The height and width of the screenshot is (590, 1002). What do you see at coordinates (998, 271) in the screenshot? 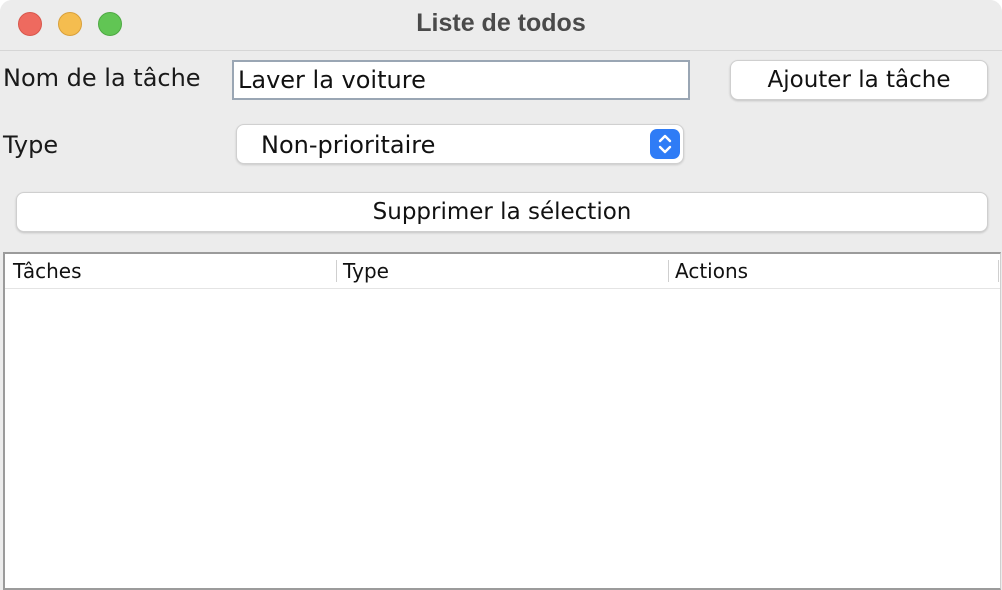
I see `column-divider` at bounding box center [998, 271].